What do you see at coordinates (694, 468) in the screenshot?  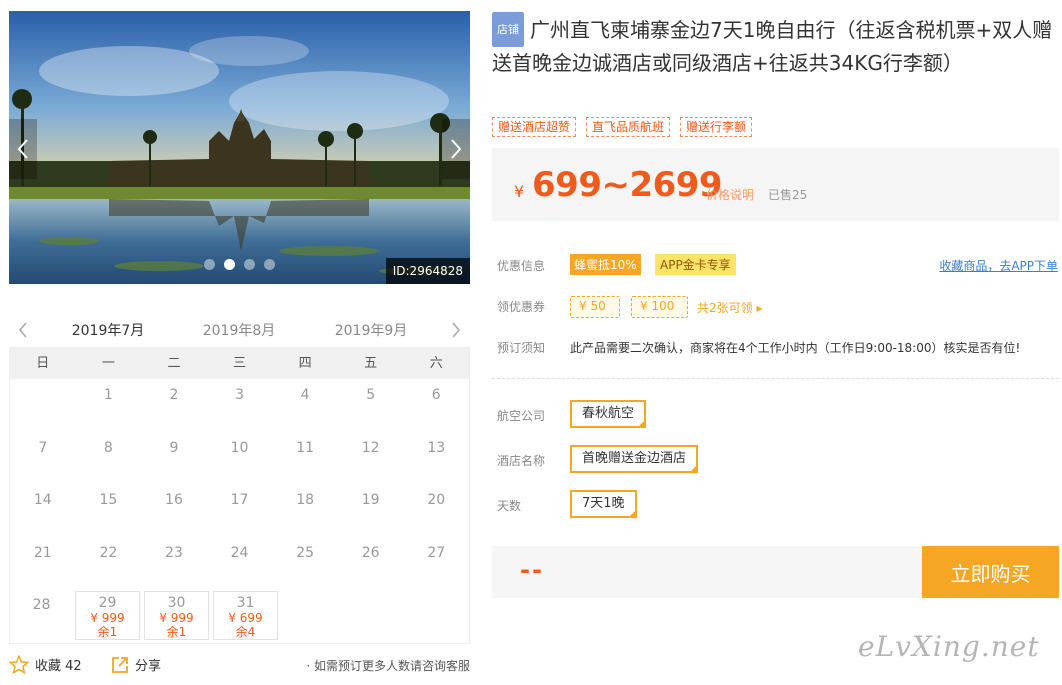 I see `selected-corner-icon` at bounding box center [694, 468].